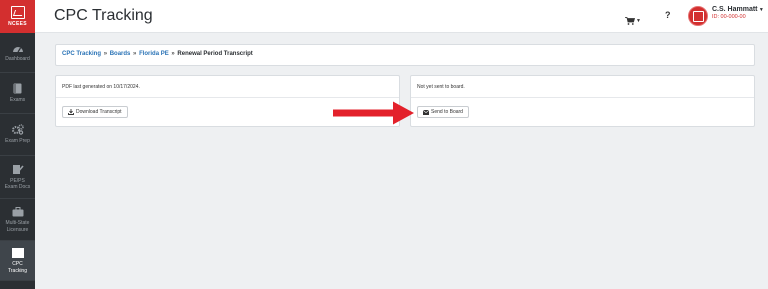 This screenshot has width=768, height=289. Describe the element at coordinates (101, 87) in the screenshot. I see `pdf-generated-message: PDF last generated on 10/17/2024.` at that location.